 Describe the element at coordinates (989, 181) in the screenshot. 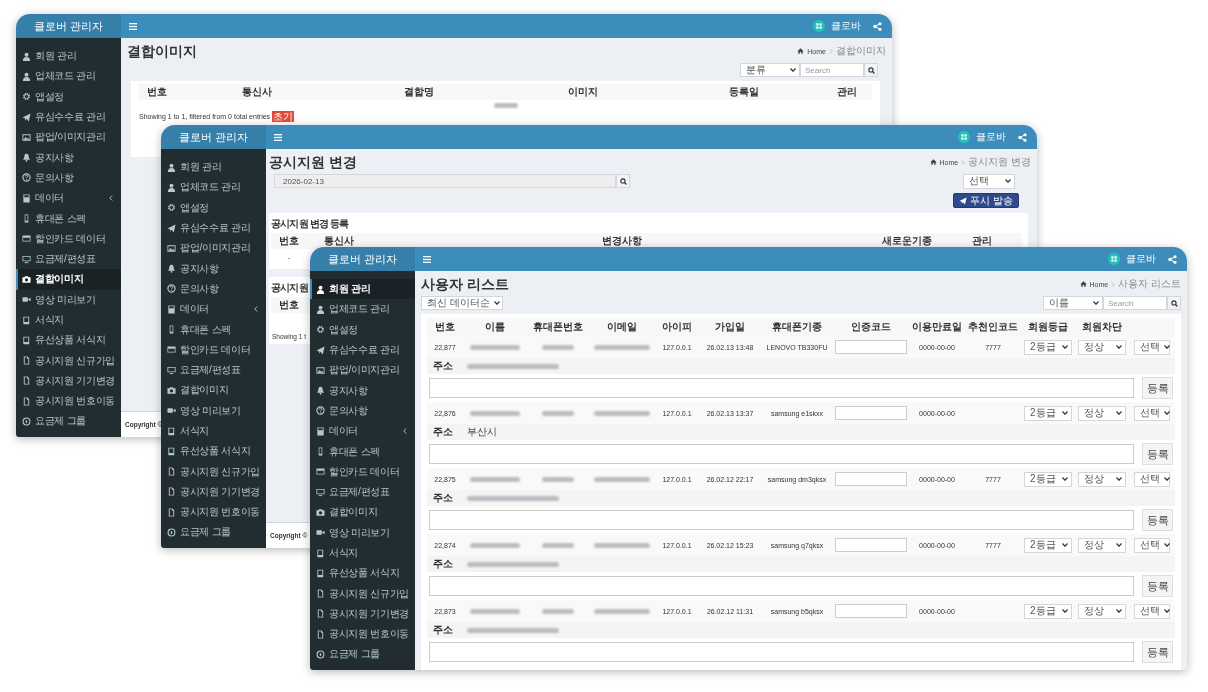

I see `option-select: 선택` at that location.